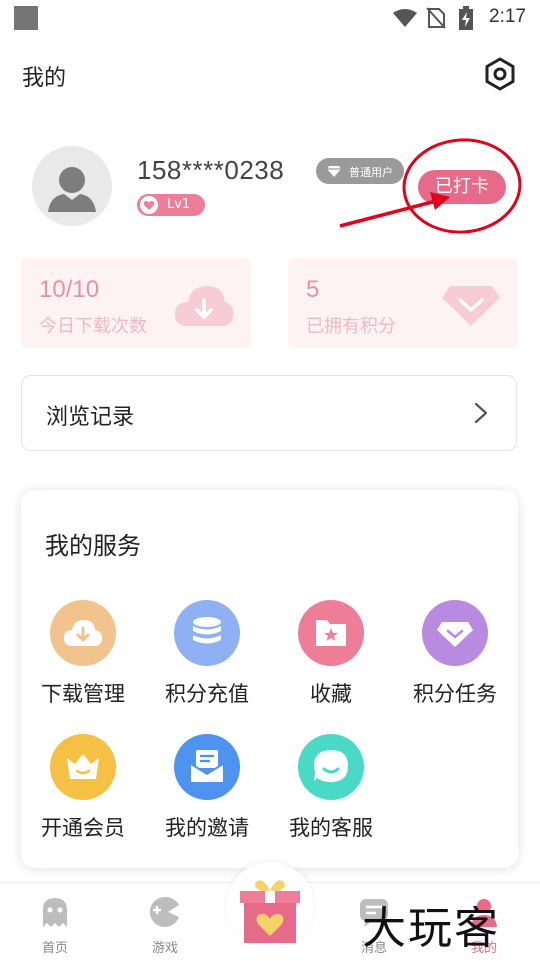 The image size is (540, 961). Describe the element at coordinates (72, 189) in the screenshot. I see `default-avatar-icon` at that location.